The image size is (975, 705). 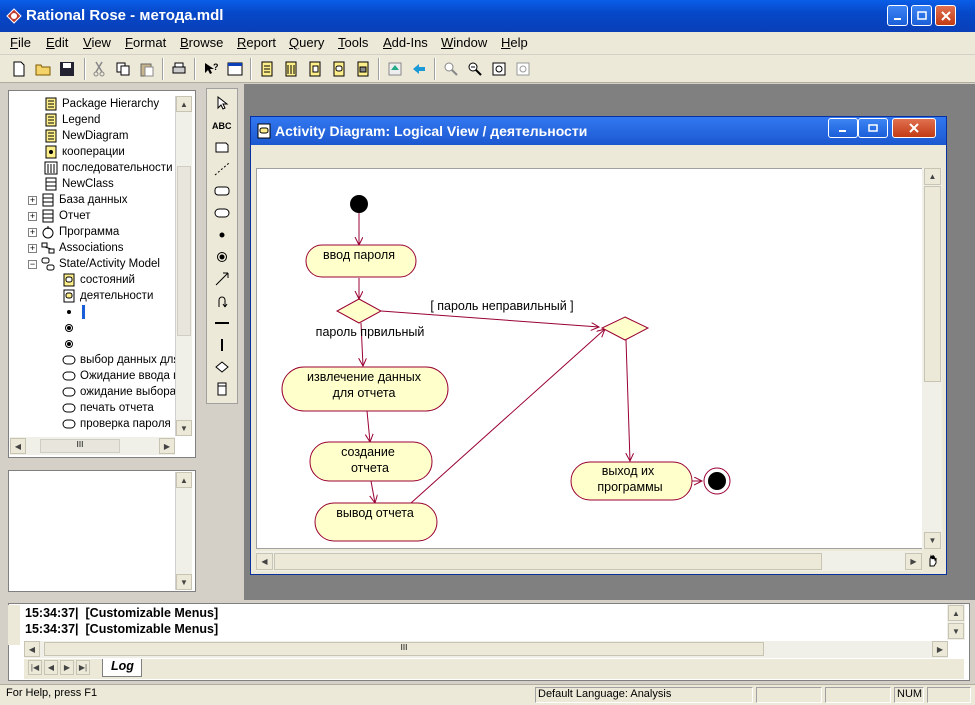 What do you see at coordinates (84, 152) in the screenshot?
I see `tree-item-cooperation: кооперации` at bounding box center [84, 152].